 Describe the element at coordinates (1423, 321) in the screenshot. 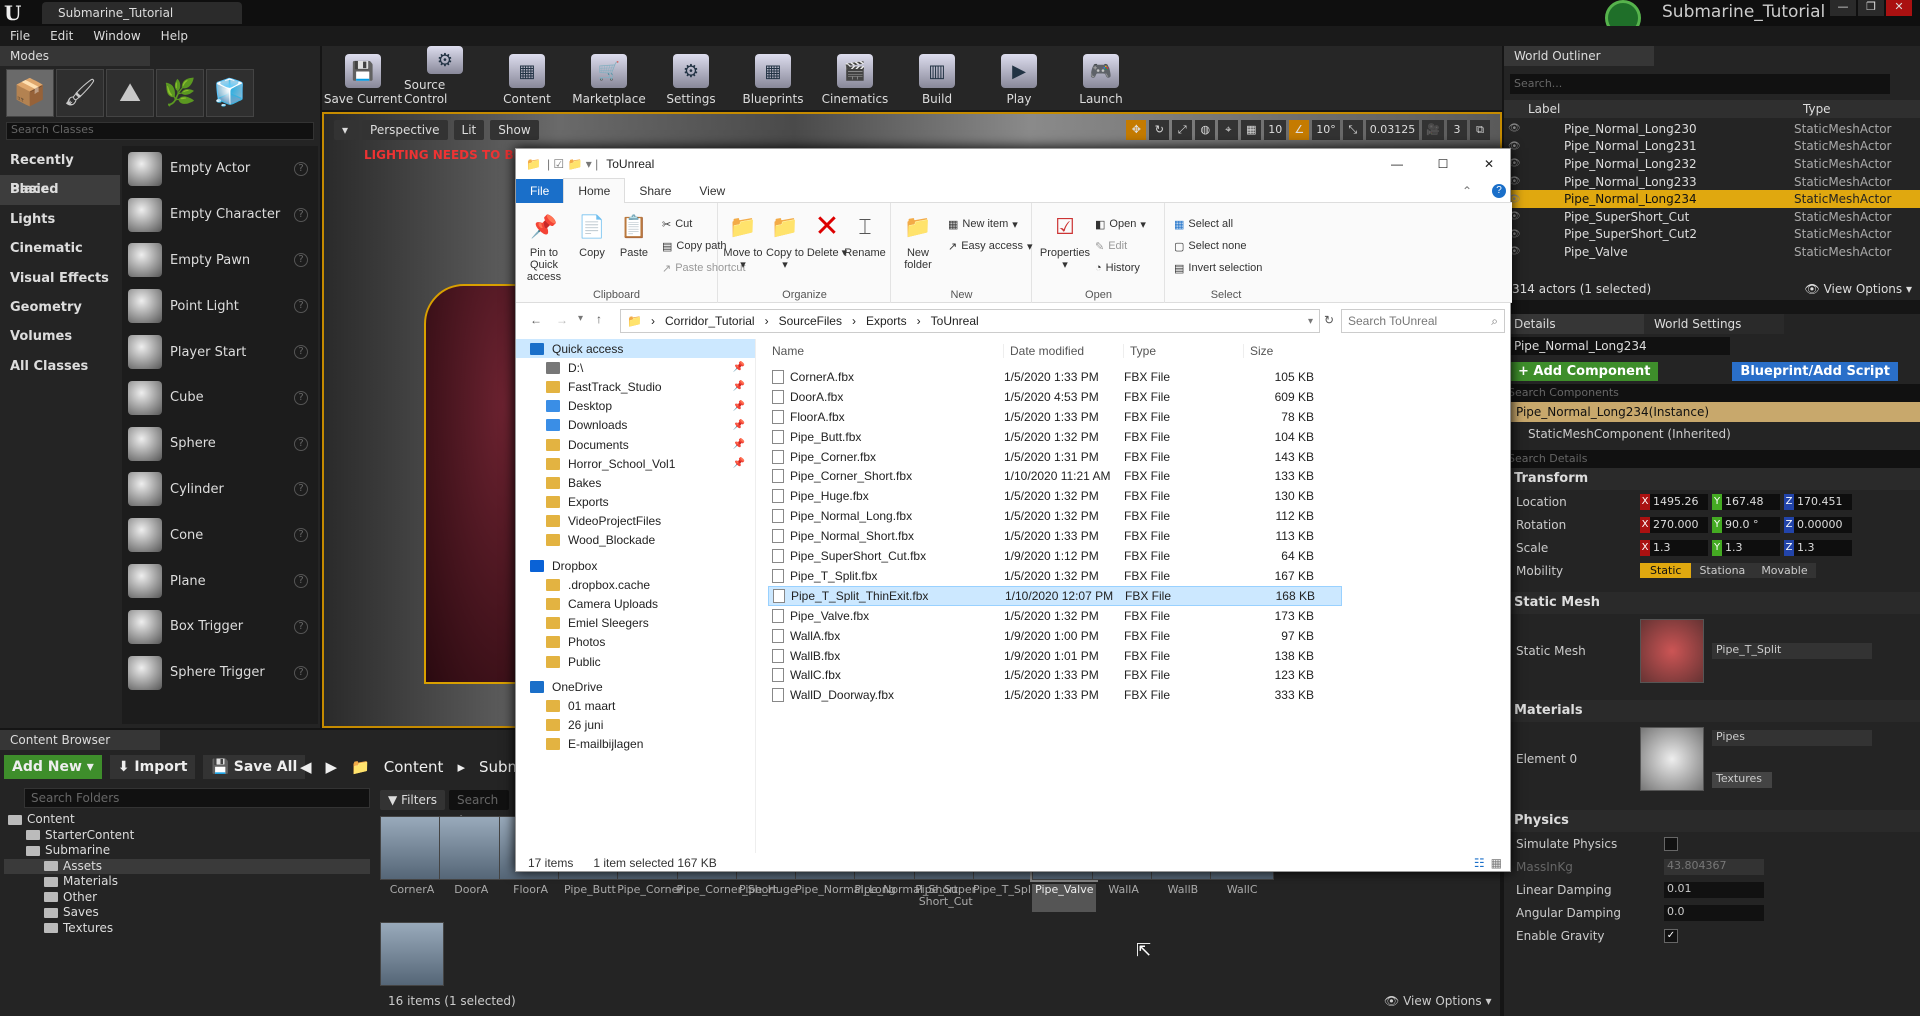

I see `explorer-search-input: Search ToUnreal ⌕` at that location.